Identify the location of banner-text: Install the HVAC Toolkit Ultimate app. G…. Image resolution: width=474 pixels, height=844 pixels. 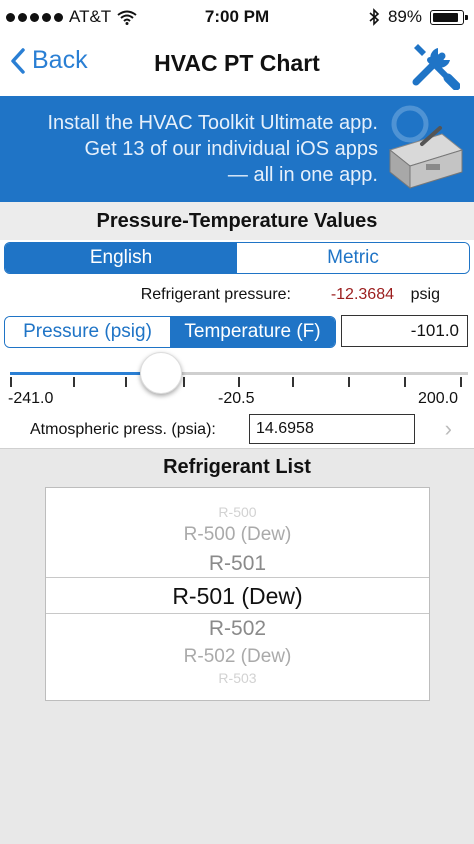
(212, 149).